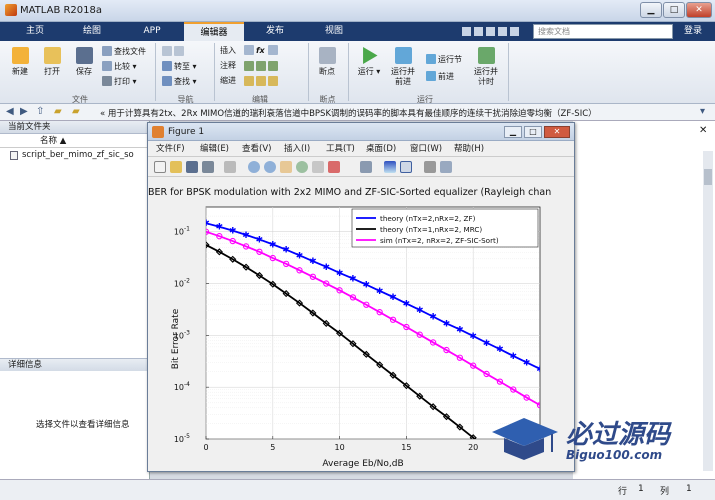 This screenshot has width=715, height=500. What do you see at coordinates (361, 132) in the screenshot?
I see `figure-titlebar: Figure 1 ▁ □ ✕` at bounding box center [361, 132].